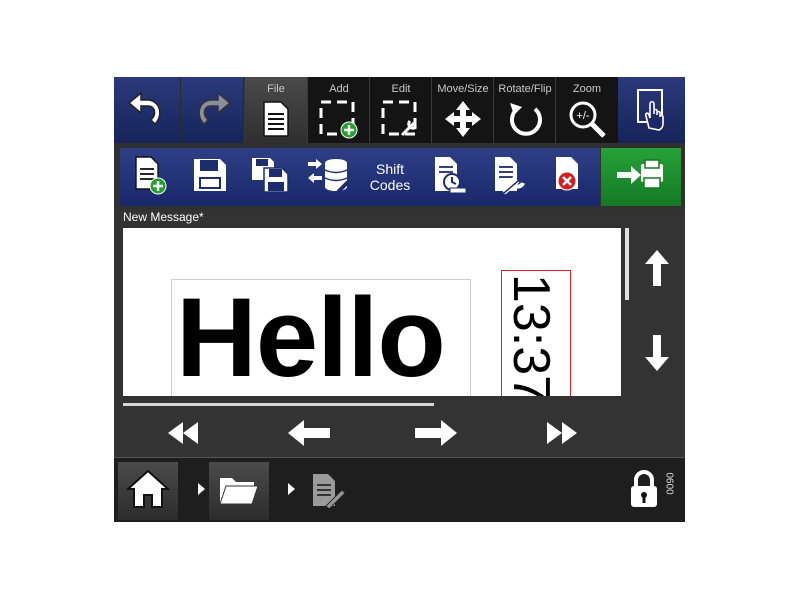 The width and height of the screenshot is (800, 600). What do you see at coordinates (401, 89) in the screenshot?
I see `tab-edit-label: Edit` at bounding box center [401, 89].